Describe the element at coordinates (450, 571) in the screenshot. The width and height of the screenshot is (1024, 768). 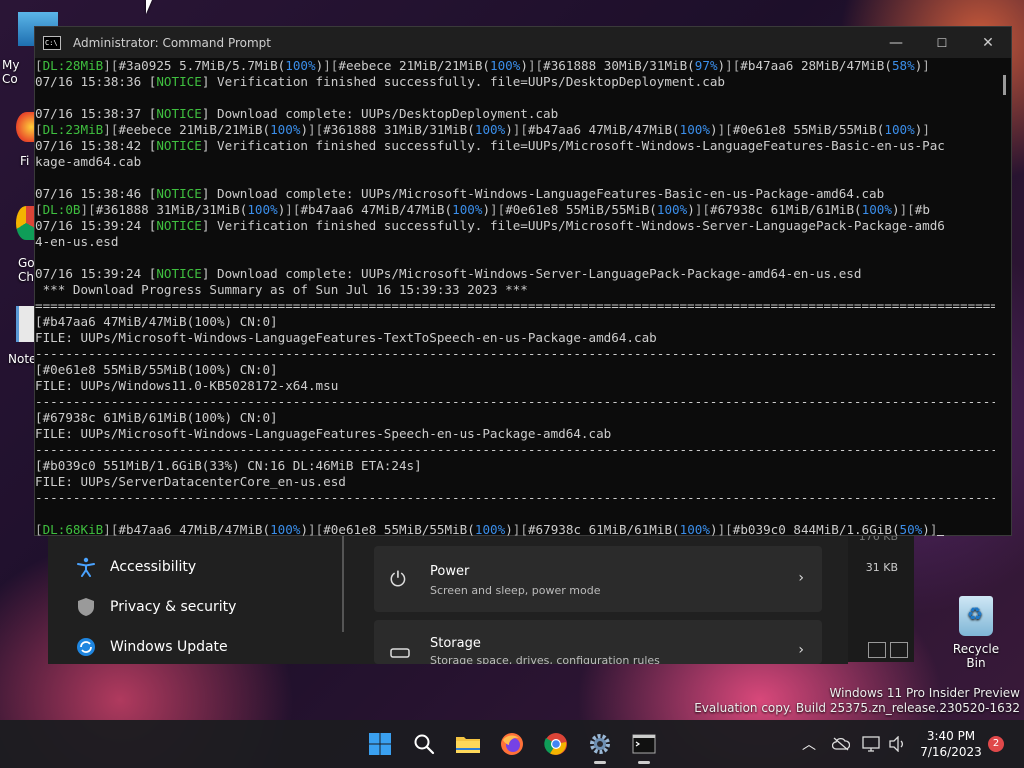
I see `card-title: Power` at that location.